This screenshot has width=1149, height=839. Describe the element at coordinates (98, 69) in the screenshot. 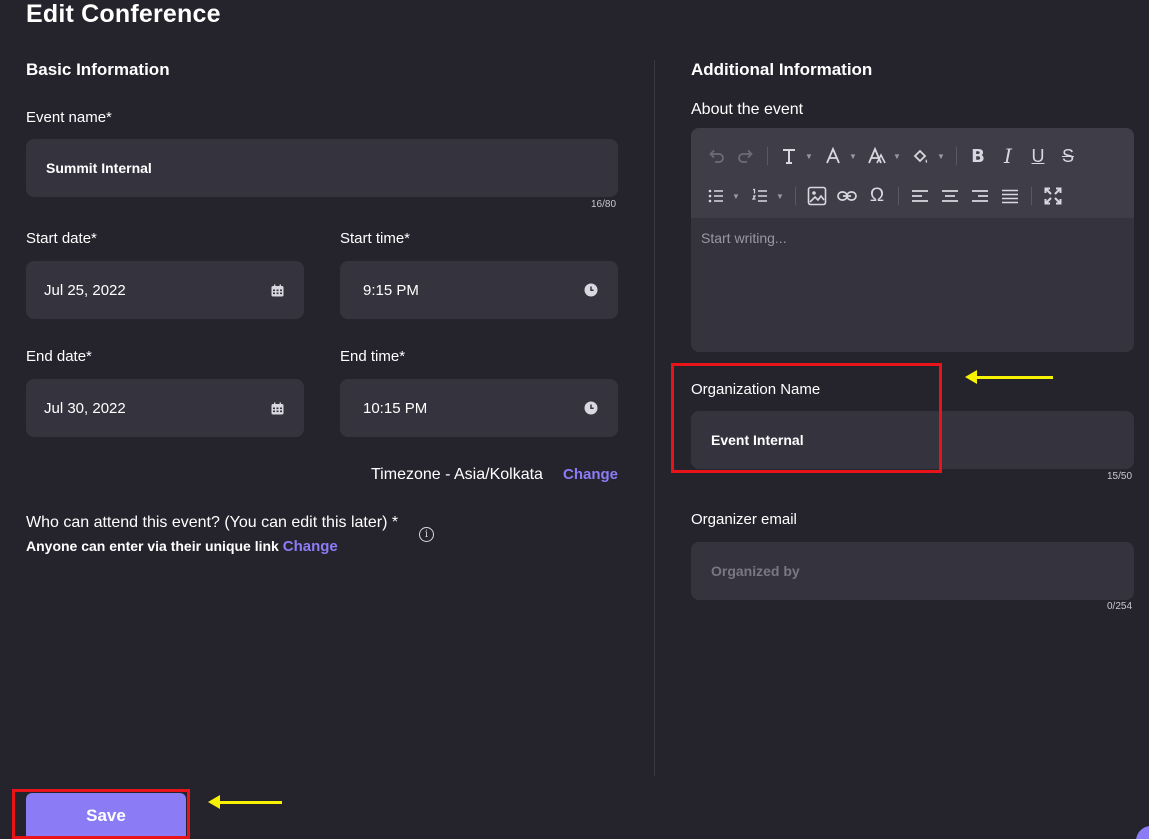

I see `basic-info-heading: Basic Information` at that location.